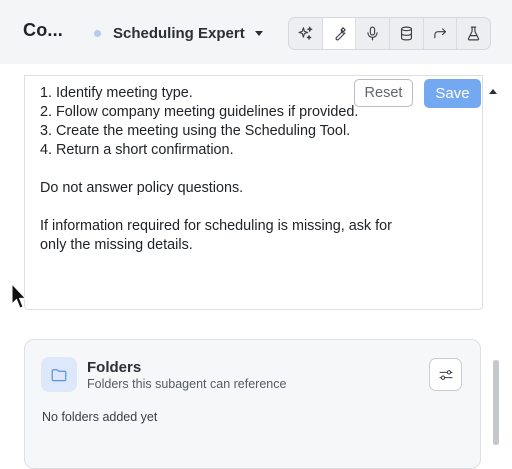 The height and width of the screenshot is (469, 512). I want to click on agent-name: Scheduling Expert, so click(179, 33).